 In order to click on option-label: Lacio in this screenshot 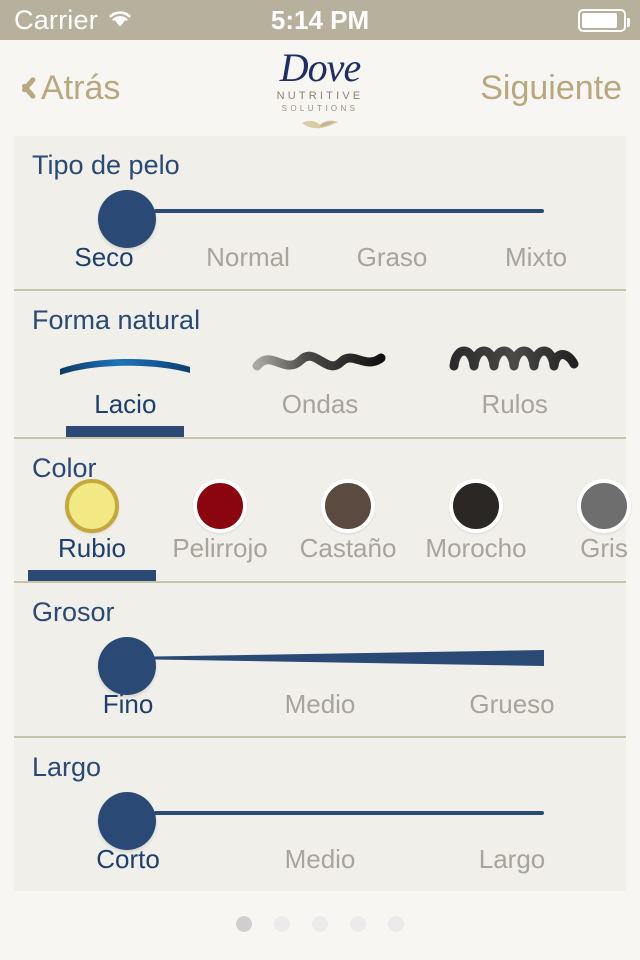, I will do `click(125, 404)`.